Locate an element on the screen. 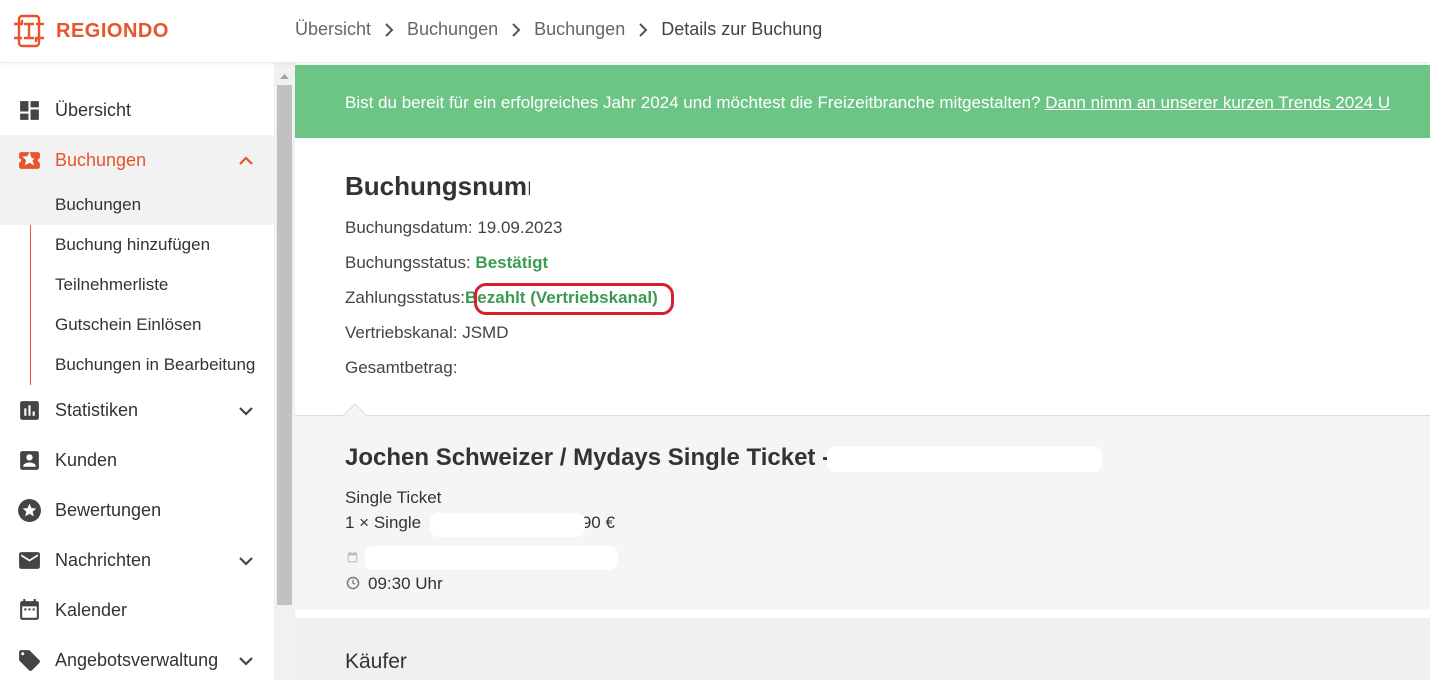  redacted-ticket-detail is located at coordinates (507, 525).